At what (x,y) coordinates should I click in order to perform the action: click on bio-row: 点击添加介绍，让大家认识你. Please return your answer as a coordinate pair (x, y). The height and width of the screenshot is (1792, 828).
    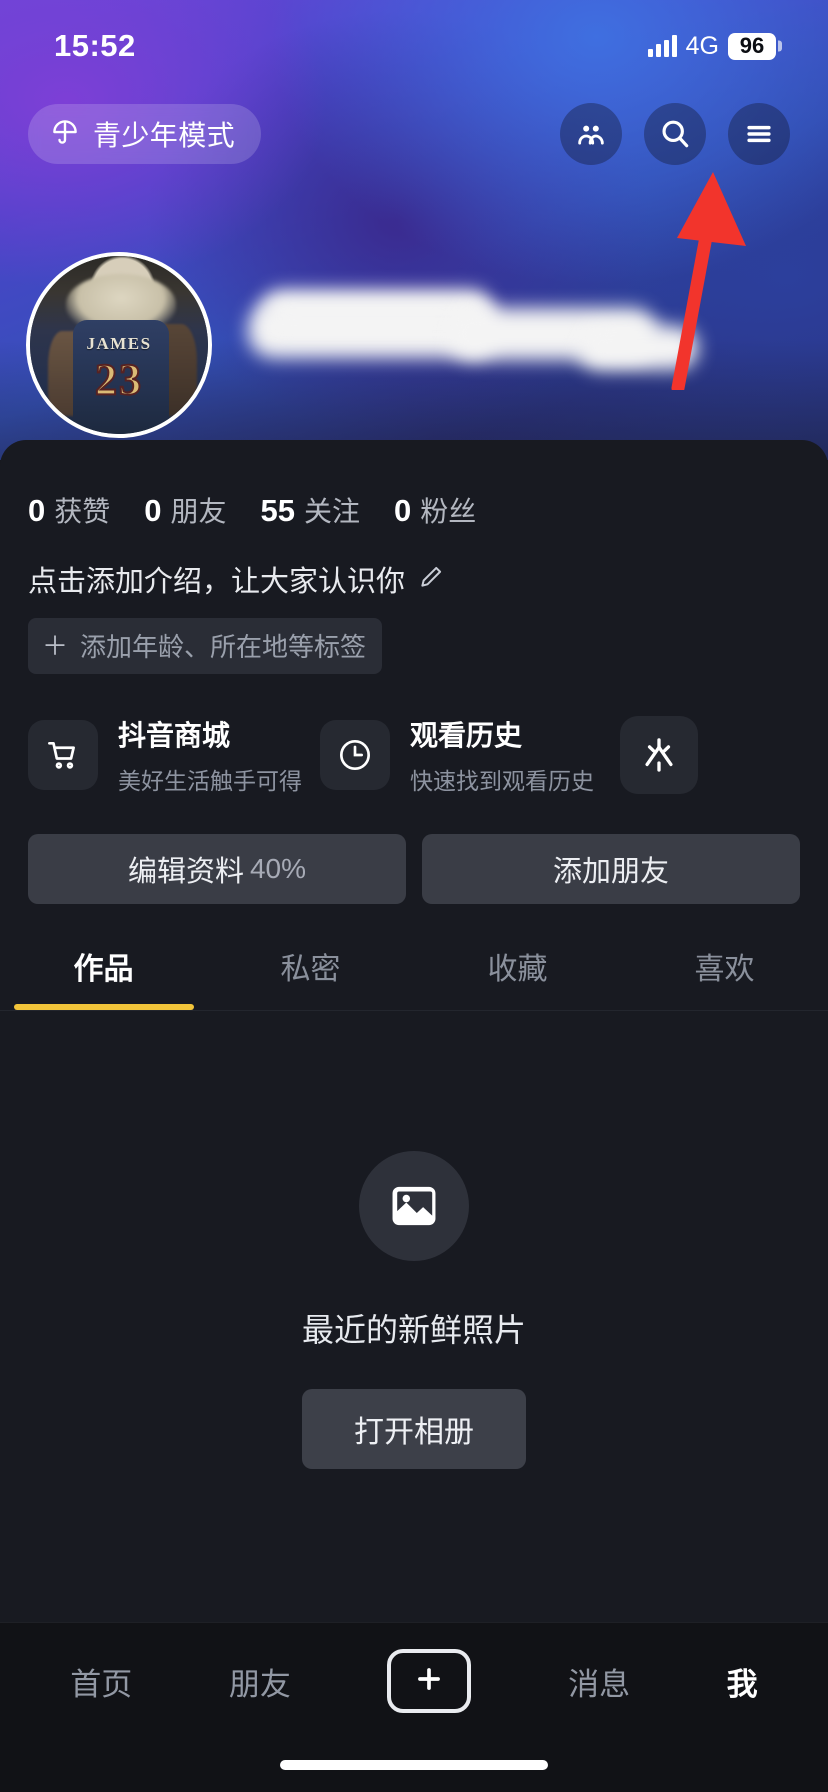
    Looking at the image, I should click on (414, 565).